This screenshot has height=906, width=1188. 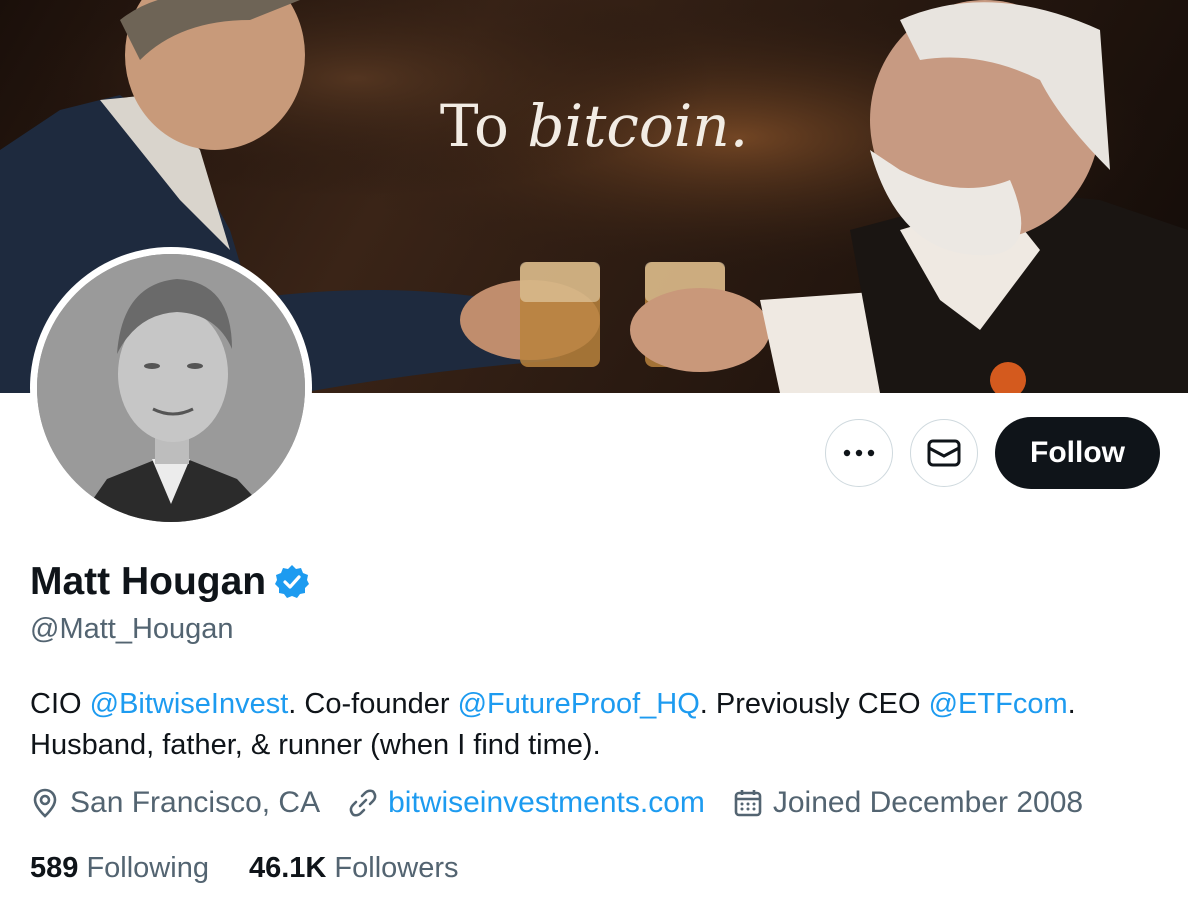 I want to click on location-item: San Francisco, CA, so click(x=175, y=803).